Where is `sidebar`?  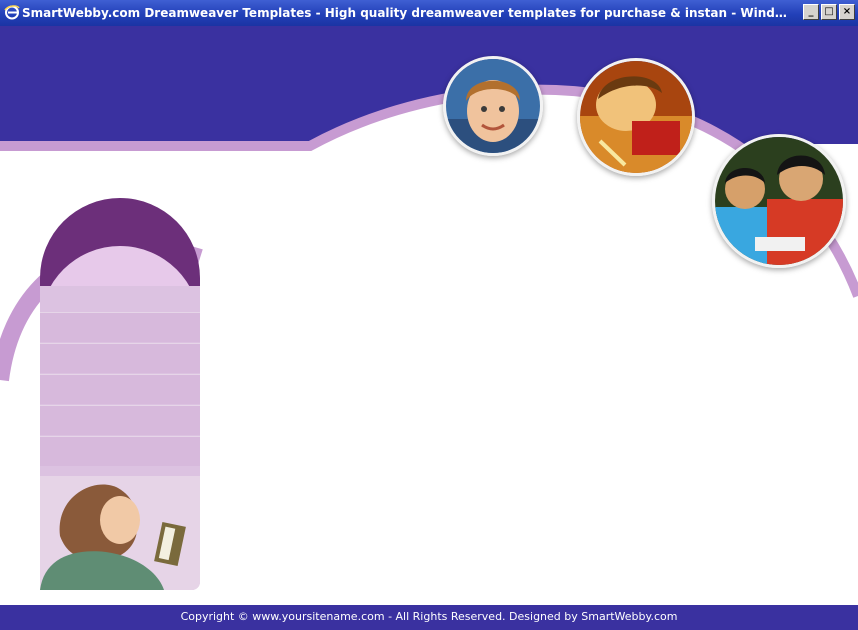 sidebar is located at coordinates (120, 438).